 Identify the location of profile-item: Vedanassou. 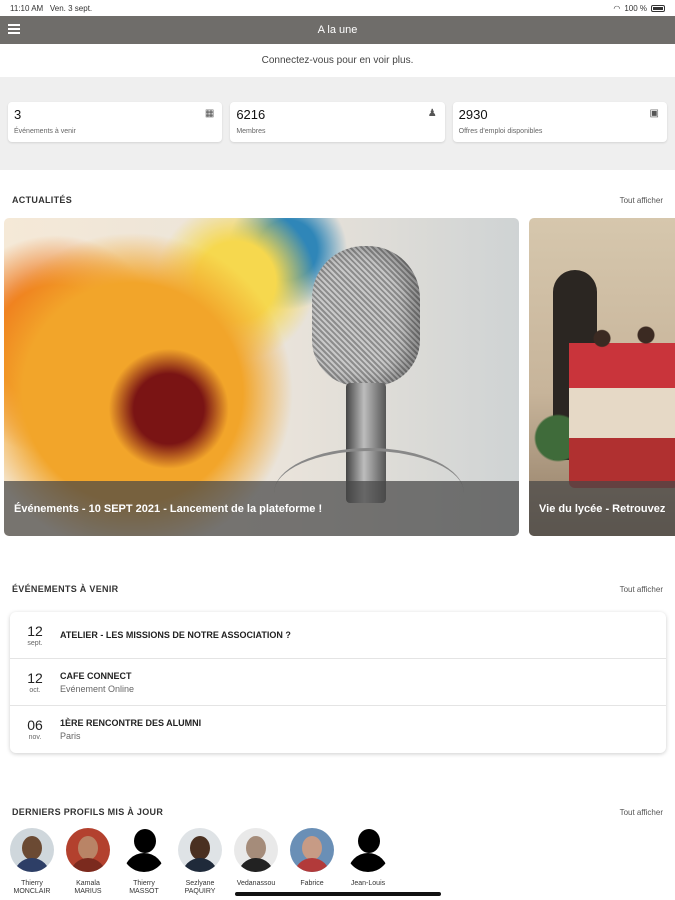
(256, 862).